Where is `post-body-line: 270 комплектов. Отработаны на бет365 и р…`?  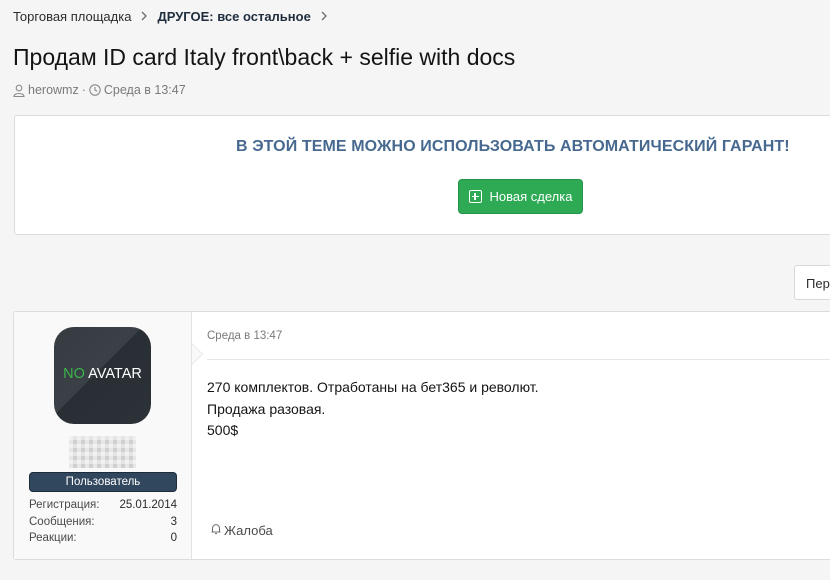 post-body-line: 270 комплектов. Отработаны на бет365 и р… is located at coordinates (373, 387).